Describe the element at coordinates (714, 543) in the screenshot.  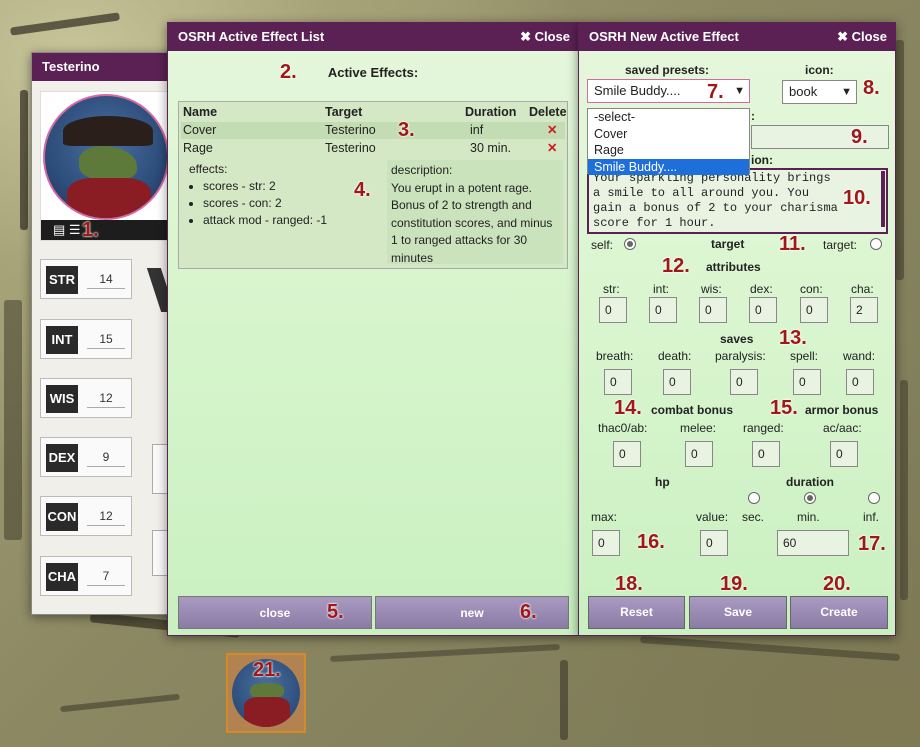
I see `hp-value-input: 0` at that location.